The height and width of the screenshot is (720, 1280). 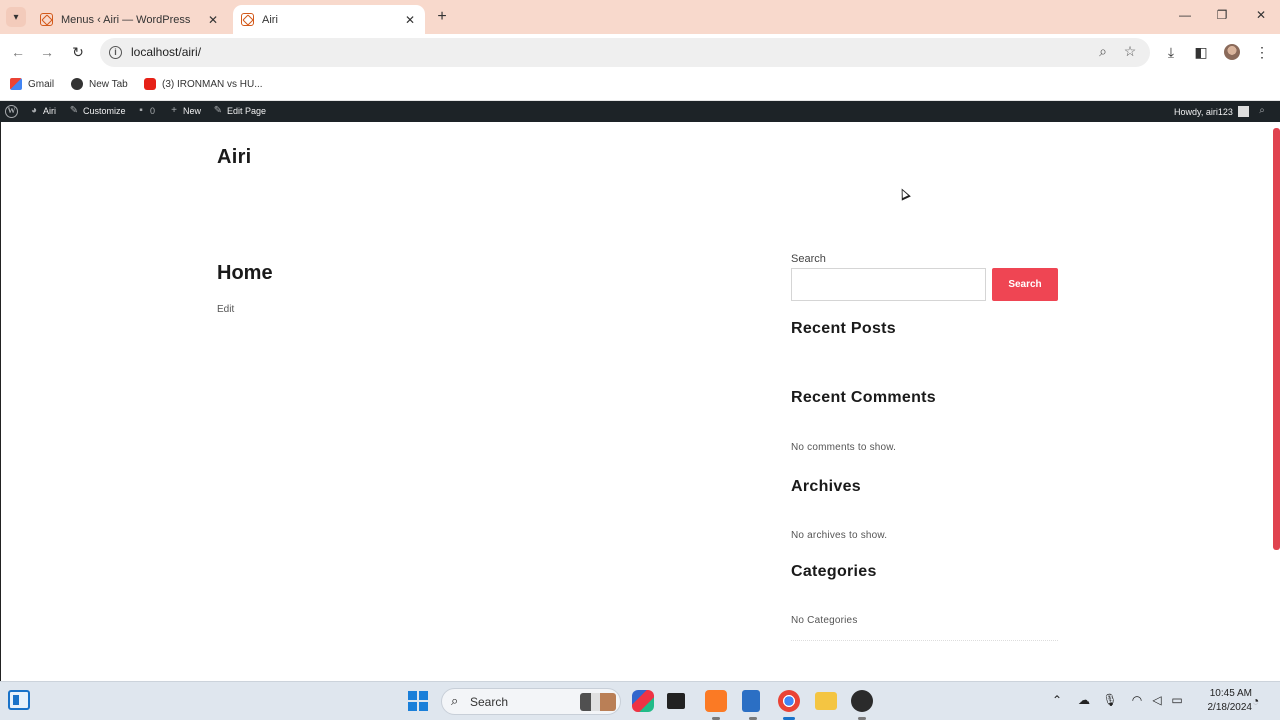 What do you see at coordinates (489, 702) in the screenshot?
I see `taskbar-search-label: Search` at bounding box center [489, 702].